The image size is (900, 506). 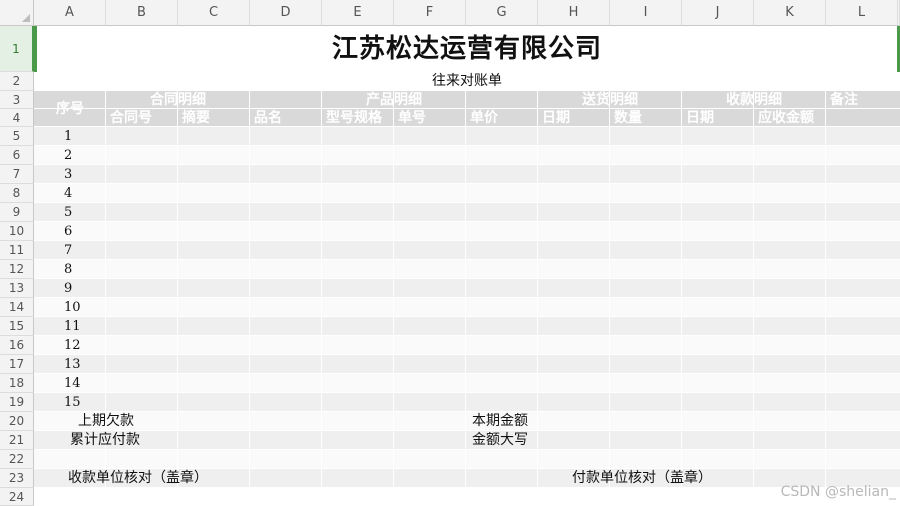 I want to click on seq-cell-5: 5, so click(x=70, y=212).